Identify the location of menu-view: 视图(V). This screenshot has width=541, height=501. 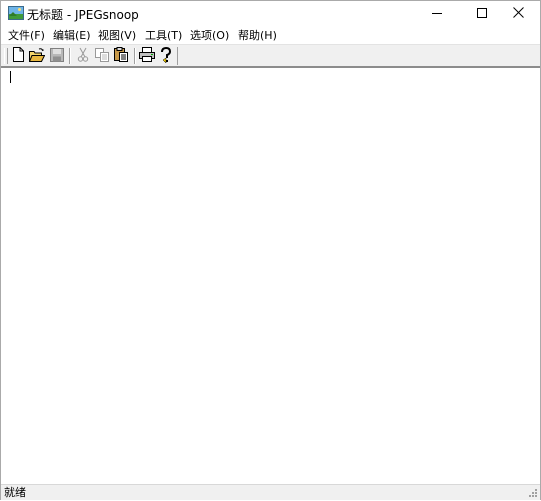
(117, 36).